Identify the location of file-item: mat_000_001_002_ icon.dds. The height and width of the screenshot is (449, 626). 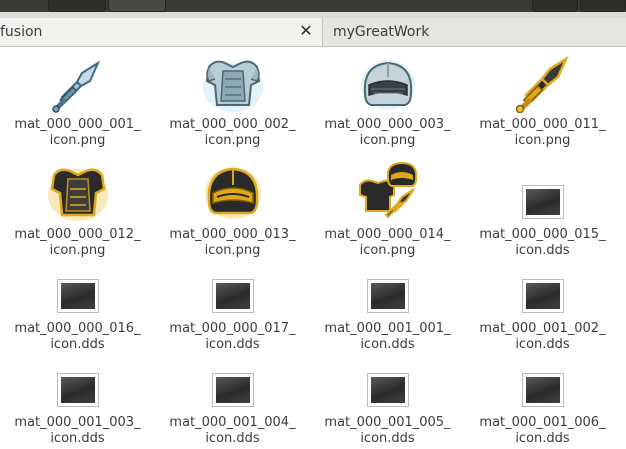
(542, 304).